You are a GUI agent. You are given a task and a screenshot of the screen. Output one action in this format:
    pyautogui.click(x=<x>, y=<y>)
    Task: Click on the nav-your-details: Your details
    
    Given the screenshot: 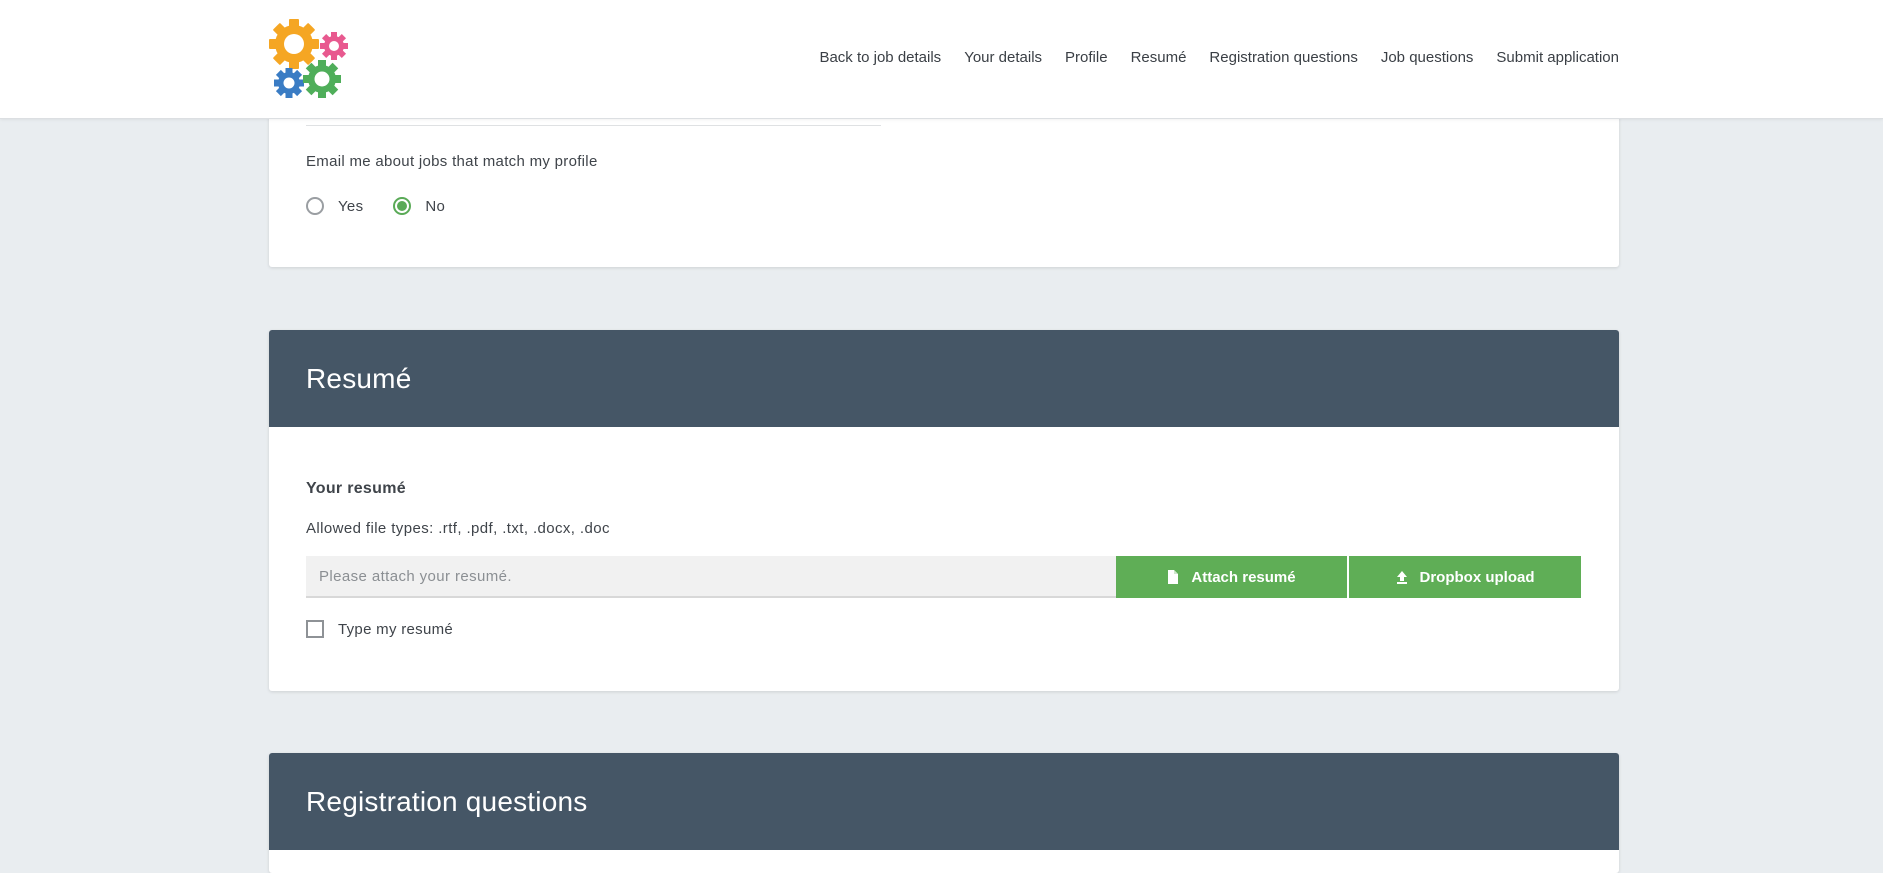 What is the action you would take?
    pyautogui.click(x=1003, y=57)
    